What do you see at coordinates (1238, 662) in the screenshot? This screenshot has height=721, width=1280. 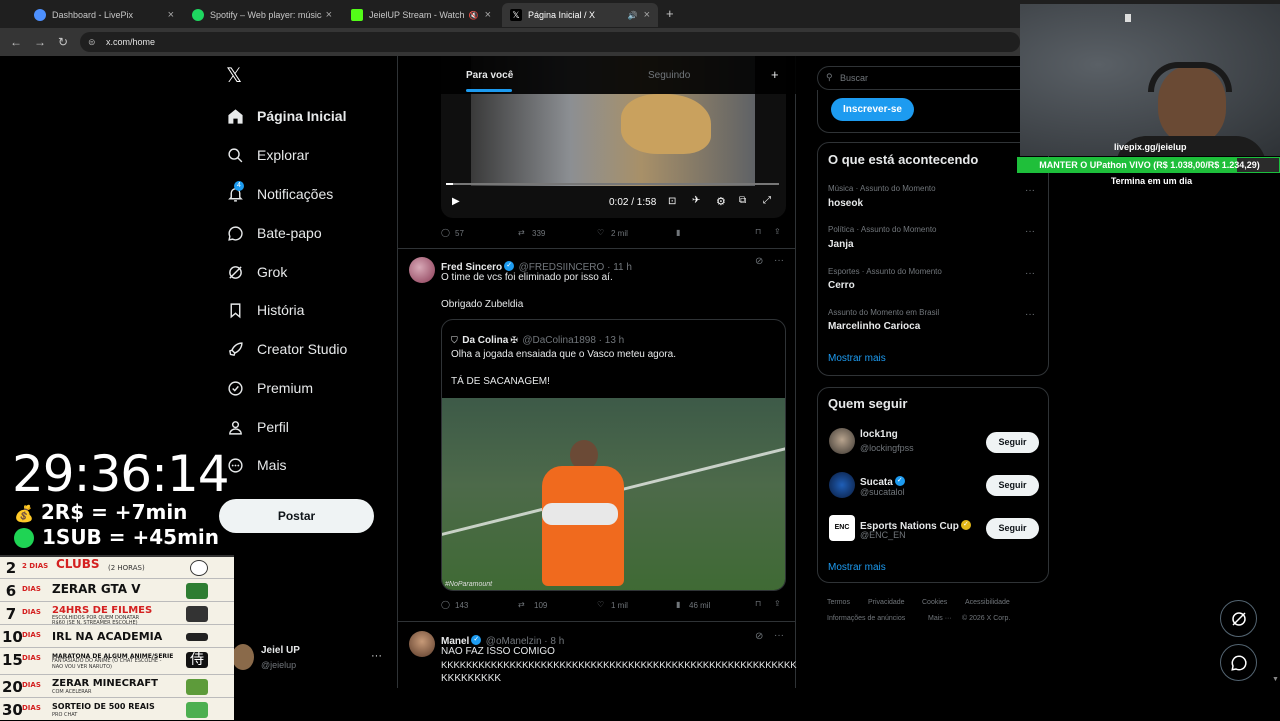 I see `messages-fab-button` at bounding box center [1238, 662].